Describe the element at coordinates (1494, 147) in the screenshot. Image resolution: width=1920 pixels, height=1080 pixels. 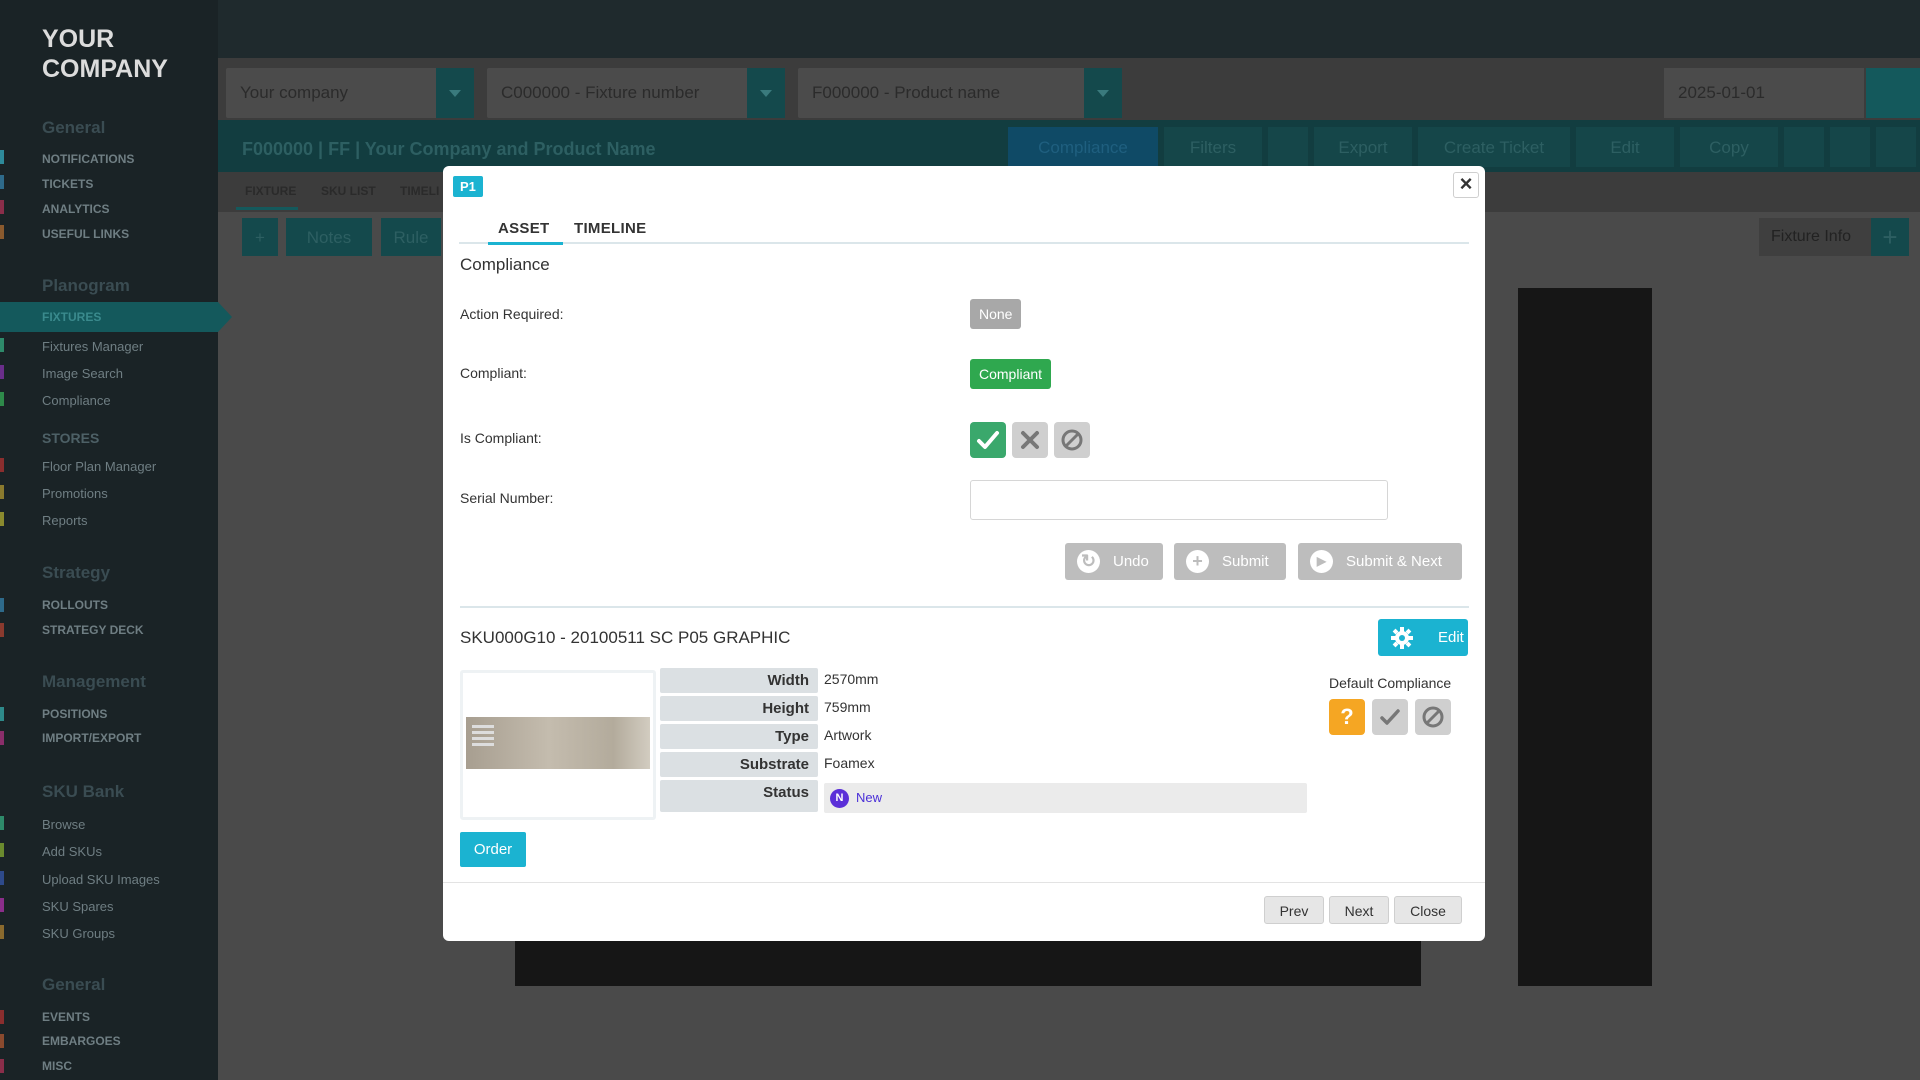
I see `create-ticket-button: Create Ticket` at that location.